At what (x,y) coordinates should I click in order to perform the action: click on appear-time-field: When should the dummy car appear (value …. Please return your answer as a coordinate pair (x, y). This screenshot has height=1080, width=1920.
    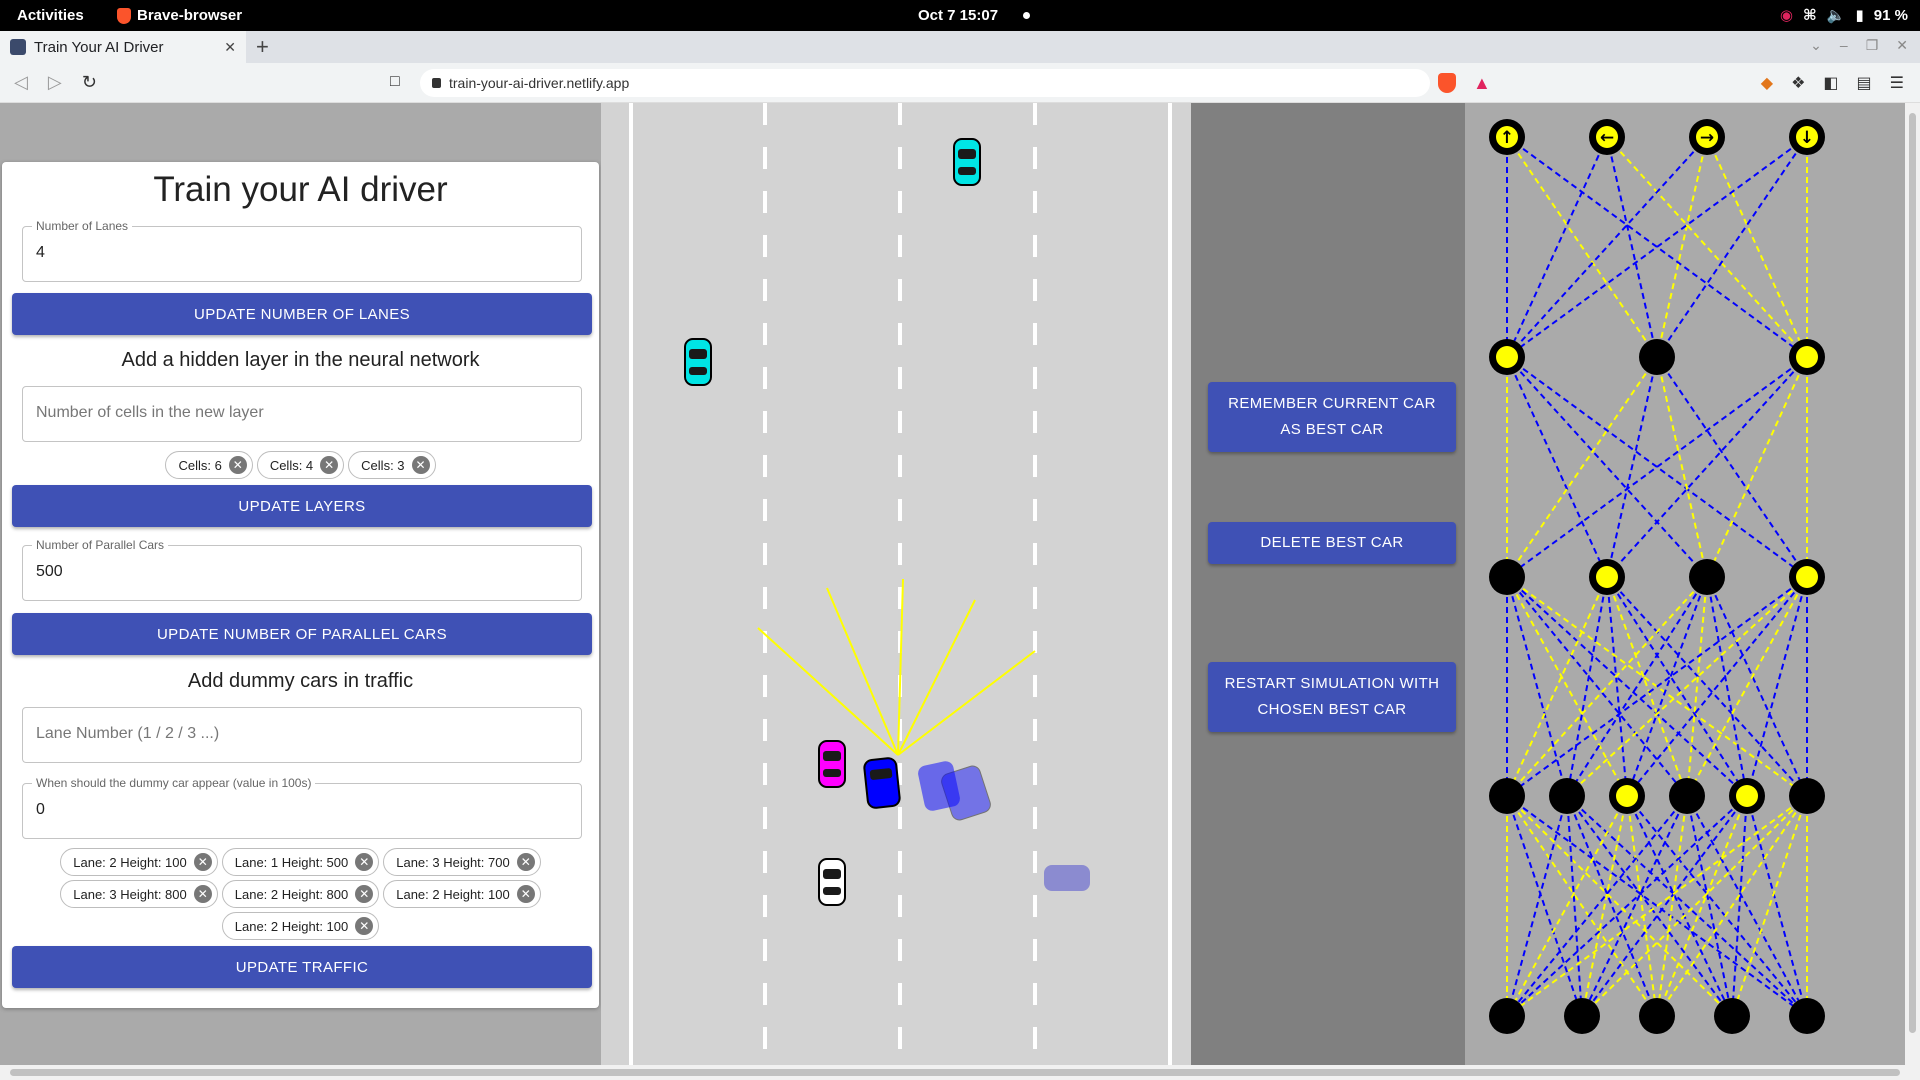
    Looking at the image, I should click on (302, 807).